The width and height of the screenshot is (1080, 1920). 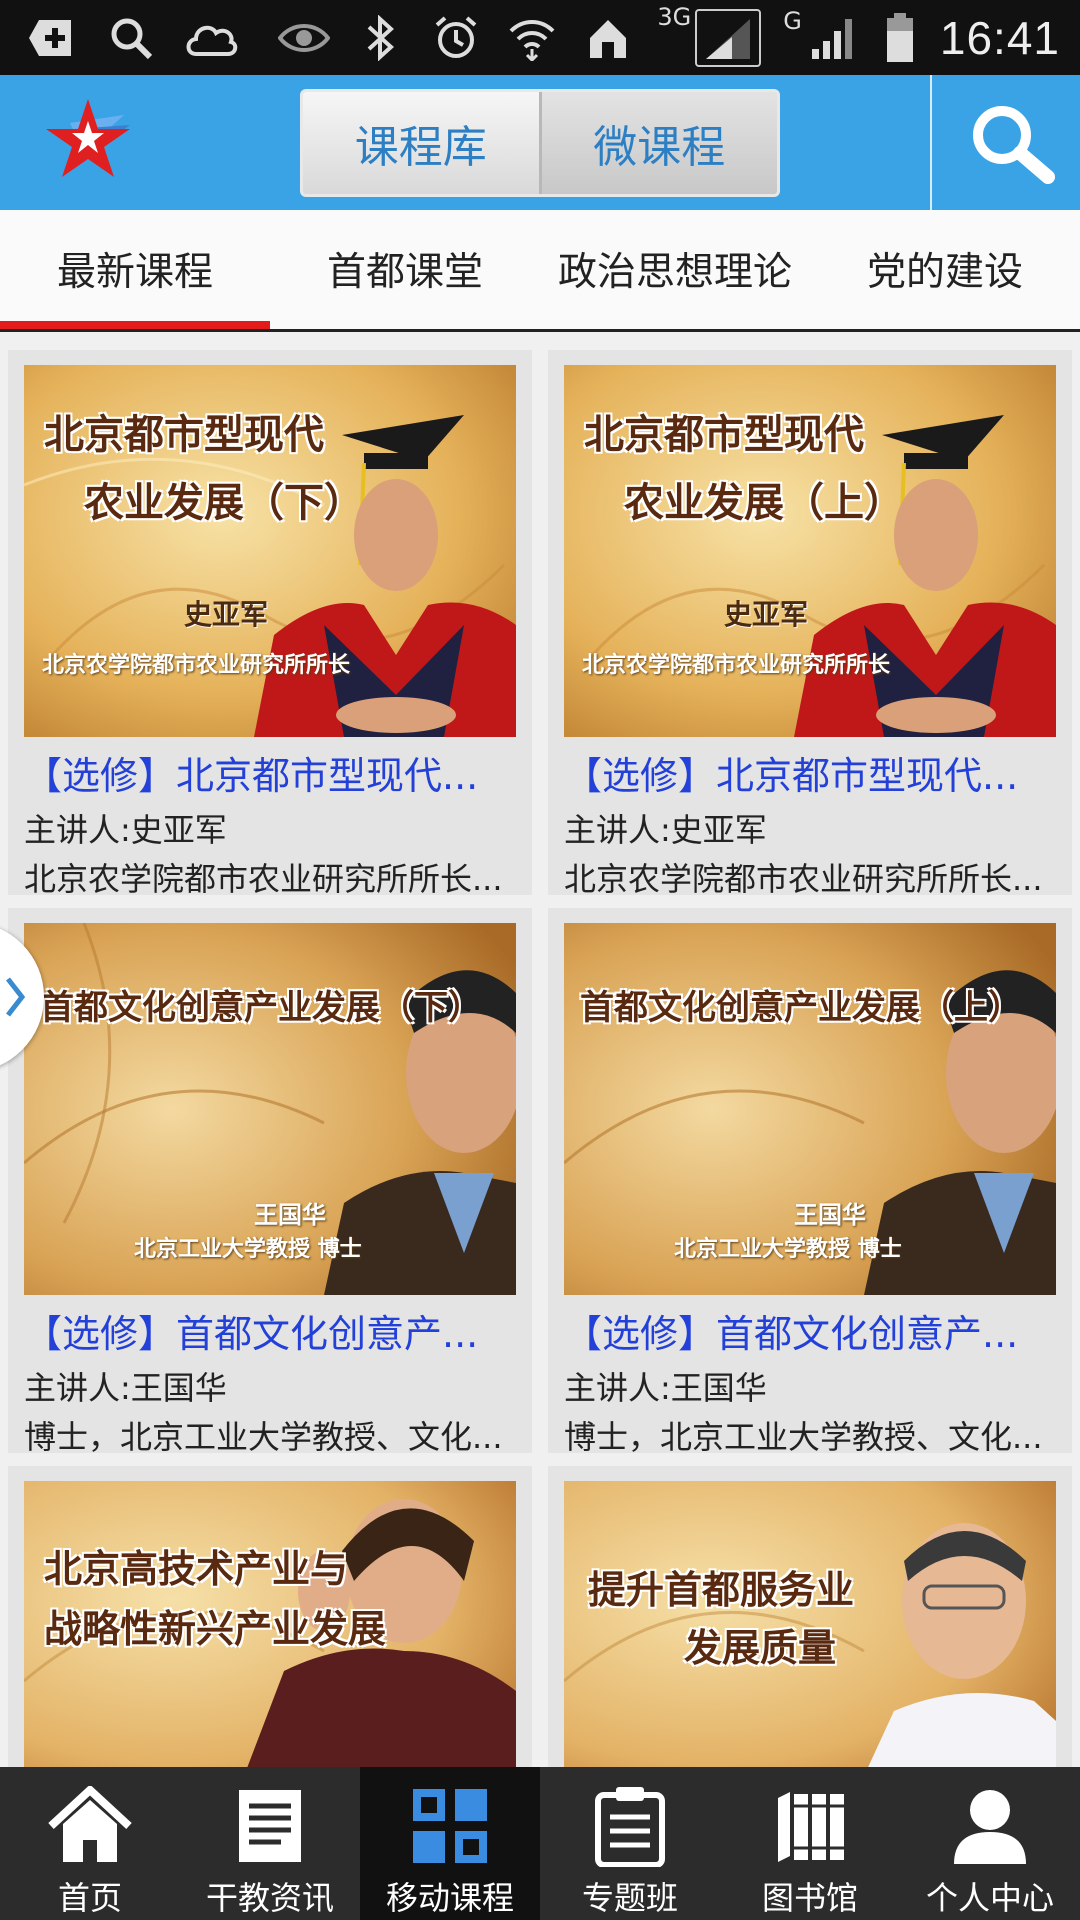 I want to click on app-logo-star-icon, so click(x=90, y=142).